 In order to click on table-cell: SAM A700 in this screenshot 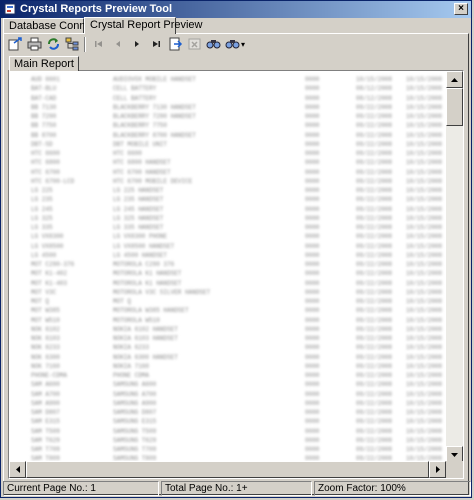, I will do `click(45, 394)`.